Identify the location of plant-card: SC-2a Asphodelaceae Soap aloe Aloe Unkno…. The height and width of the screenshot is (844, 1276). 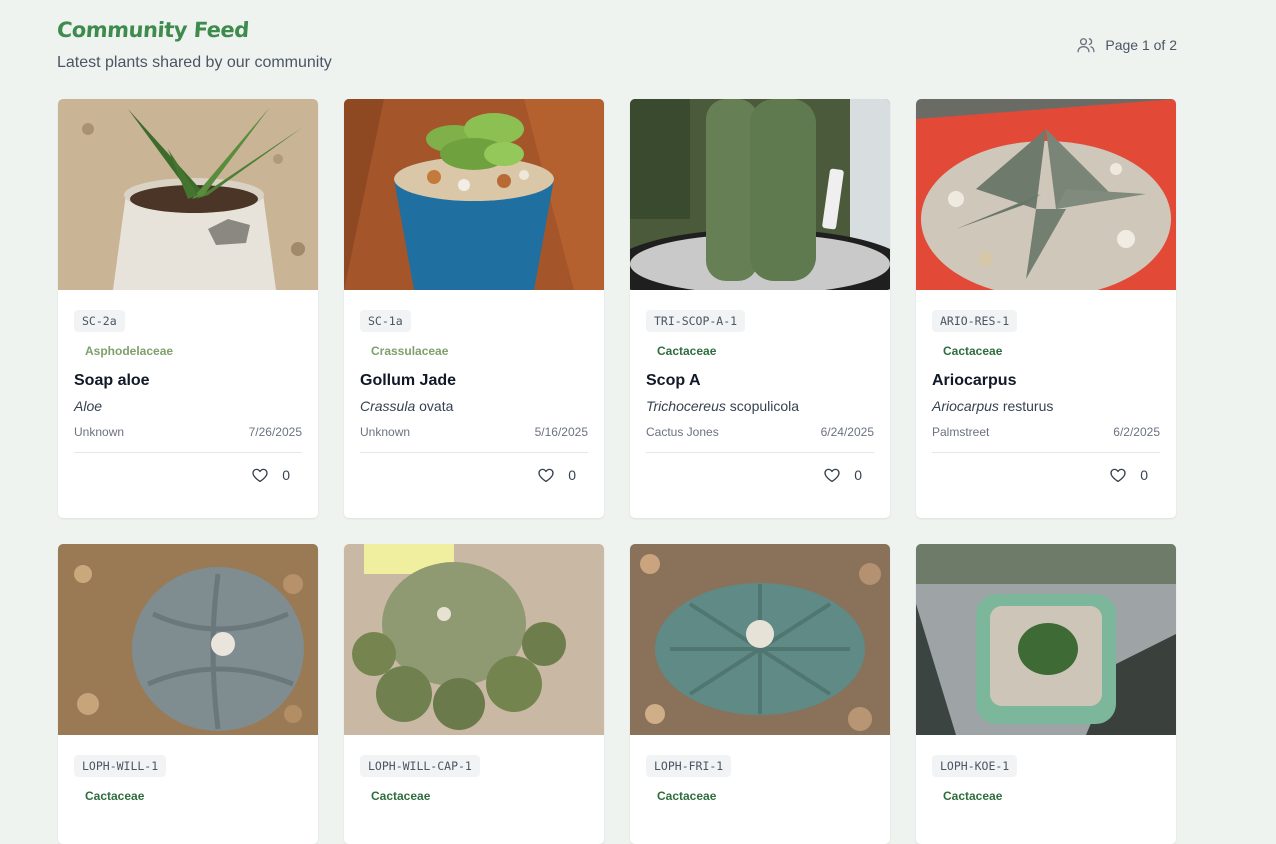
(188, 308).